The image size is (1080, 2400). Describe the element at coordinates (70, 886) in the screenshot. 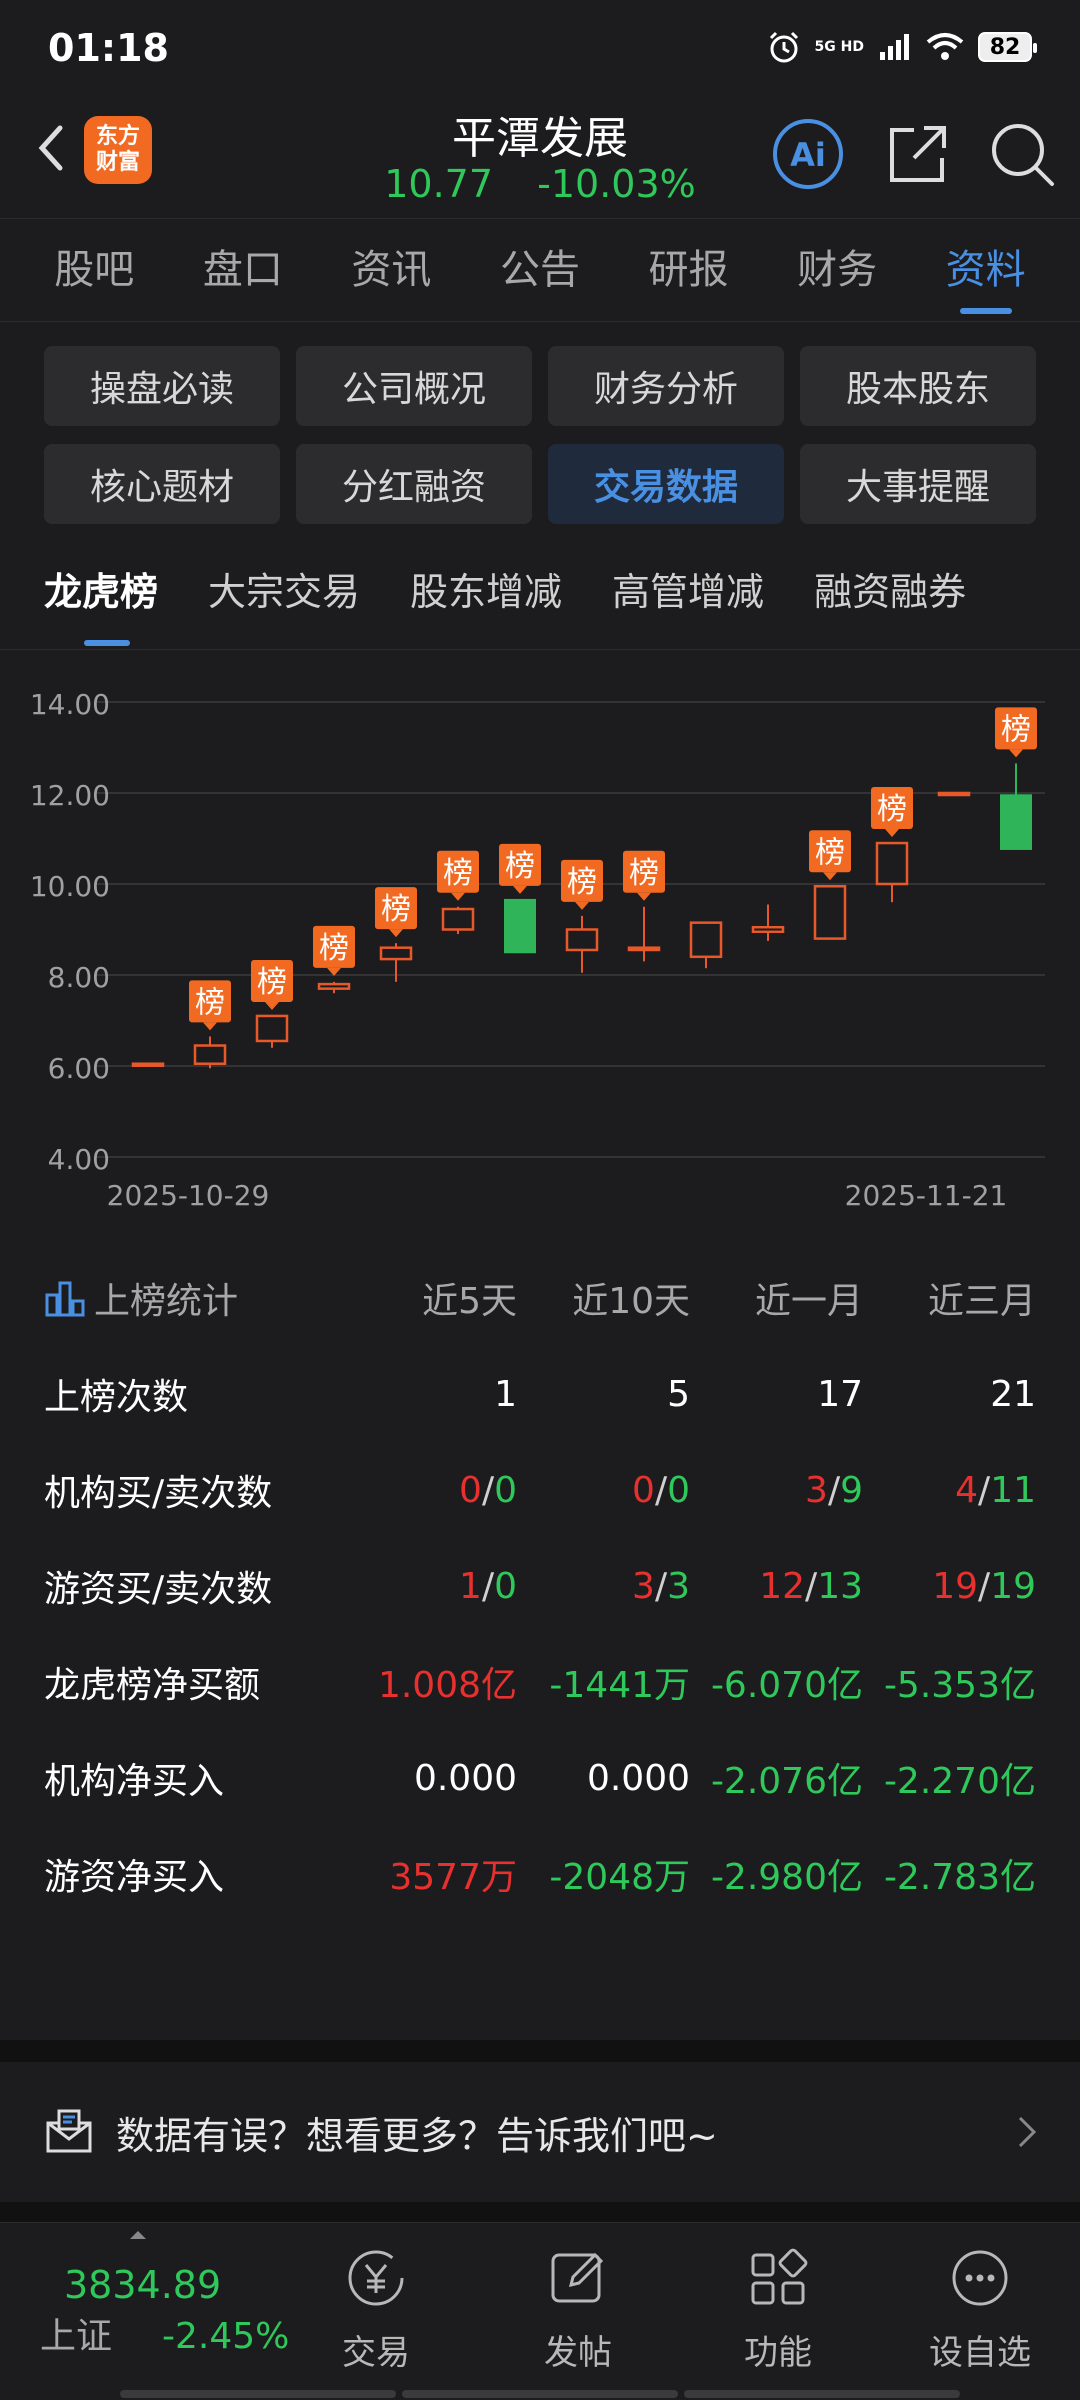

I see `y-tick-label: 10.00` at that location.